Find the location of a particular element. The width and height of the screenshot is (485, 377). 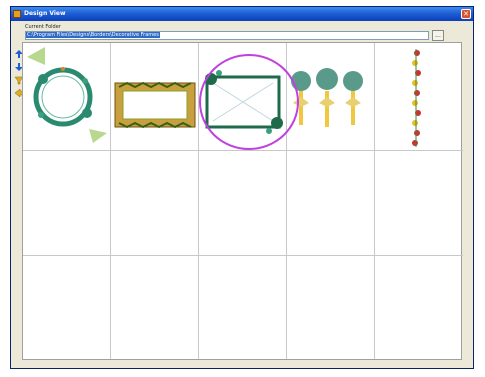

gold-border-thumbnail is located at coordinates (155, 105).